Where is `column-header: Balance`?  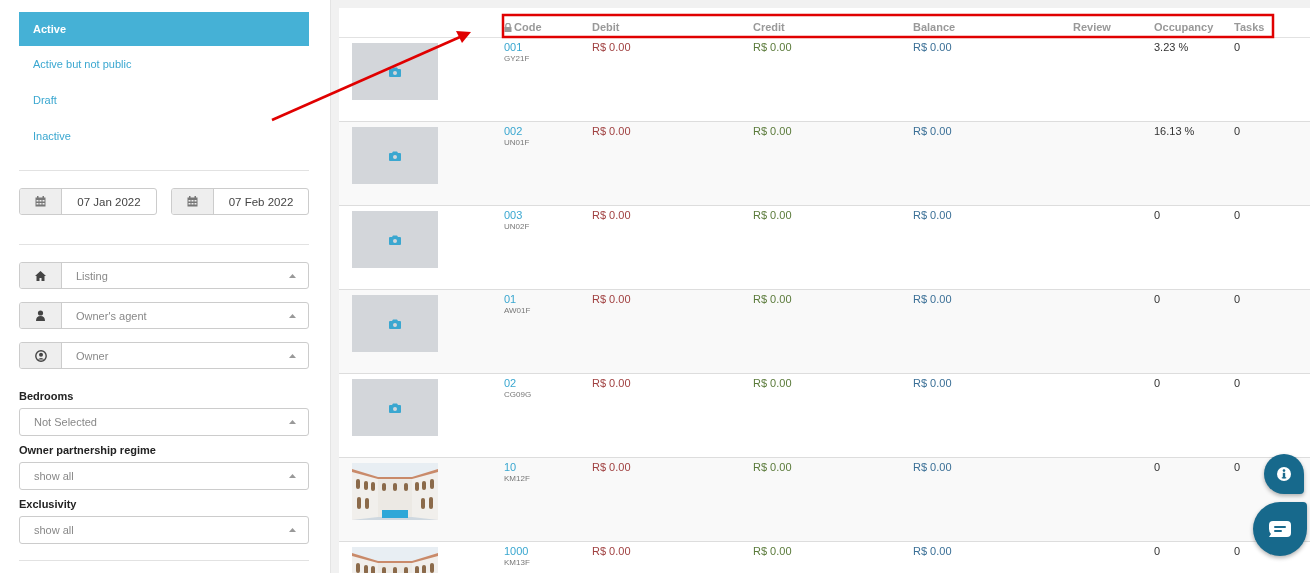 column-header: Balance is located at coordinates (934, 29).